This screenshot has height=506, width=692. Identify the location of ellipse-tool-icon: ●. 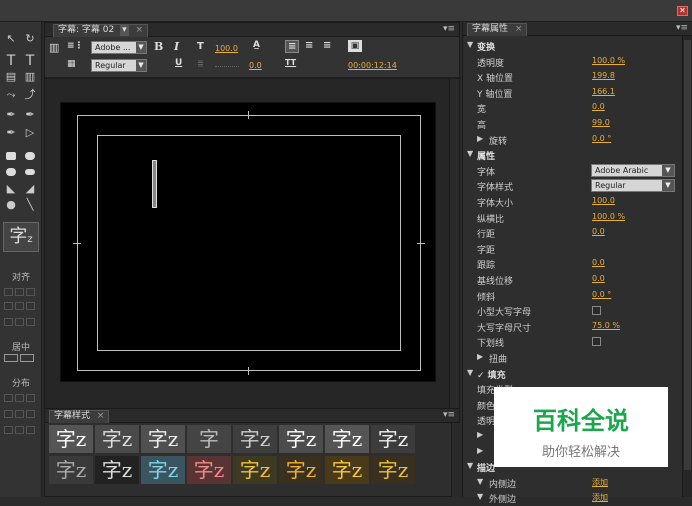
(11, 205).